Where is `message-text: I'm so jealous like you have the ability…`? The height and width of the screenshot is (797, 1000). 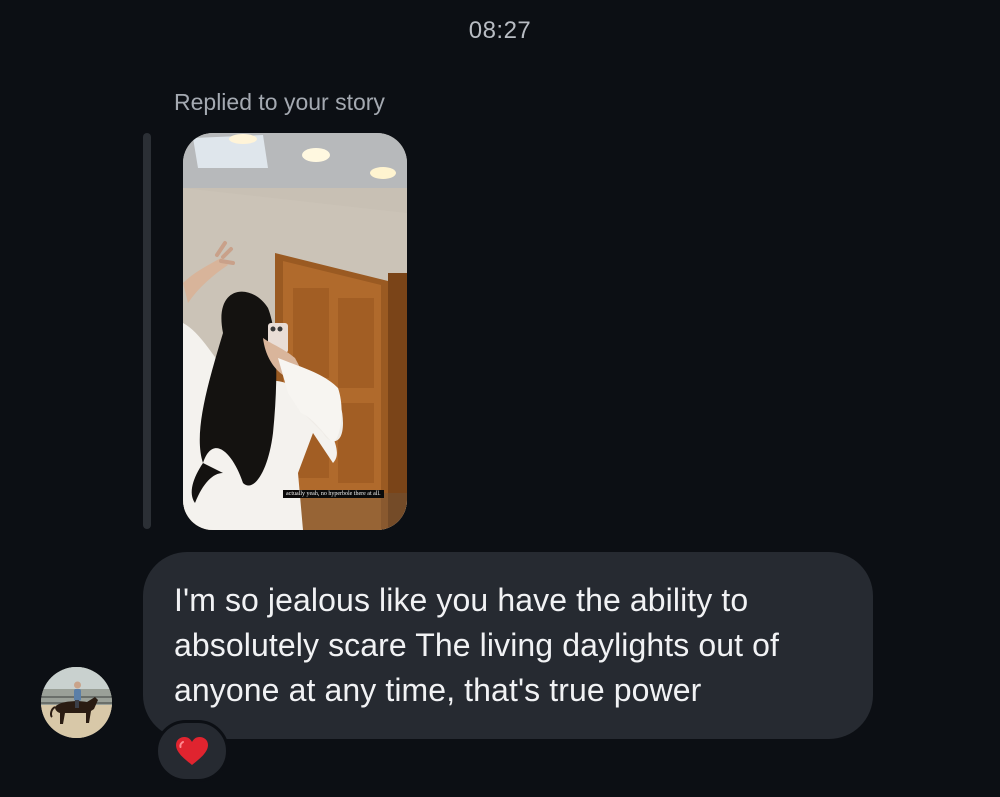 message-text: I'm so jealous like you have the ability… is located at coordinates (477, 645).